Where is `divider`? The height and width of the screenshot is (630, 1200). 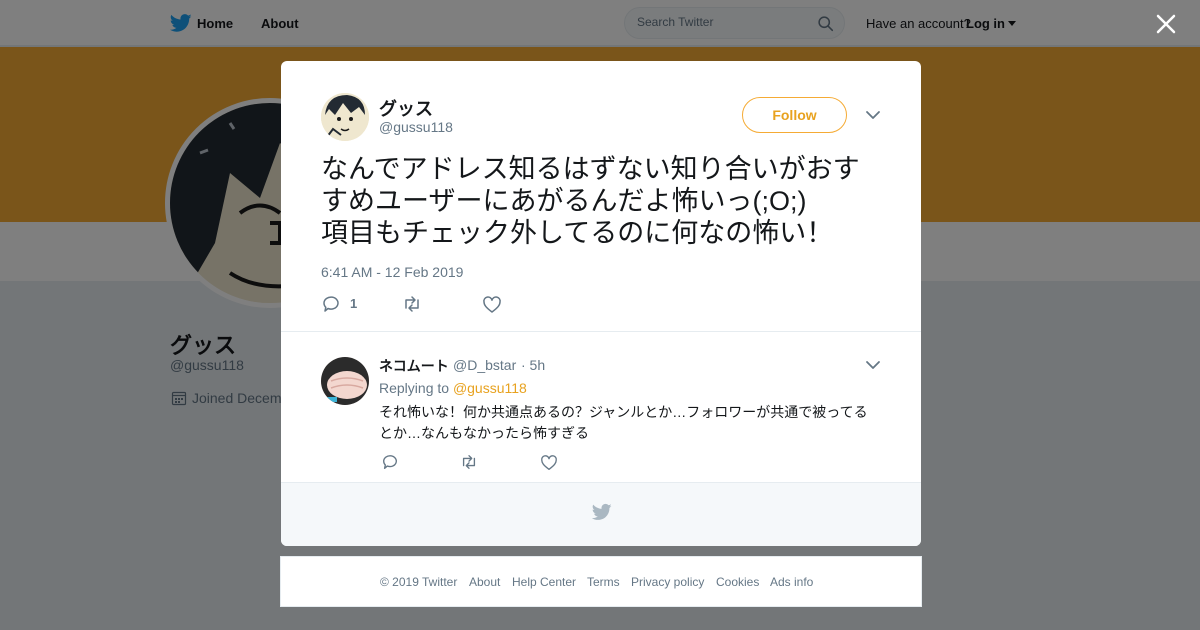
divider is located at coordinates (601, 331).